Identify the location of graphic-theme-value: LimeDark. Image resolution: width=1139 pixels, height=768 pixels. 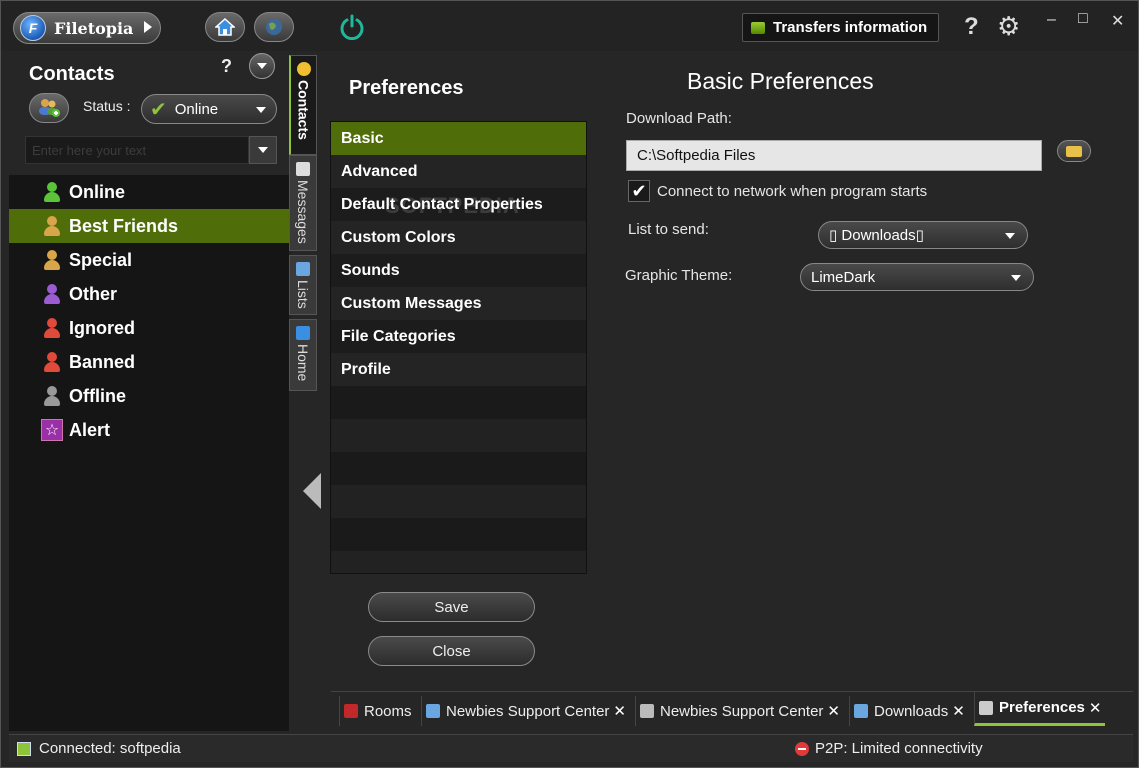
(843, 277).